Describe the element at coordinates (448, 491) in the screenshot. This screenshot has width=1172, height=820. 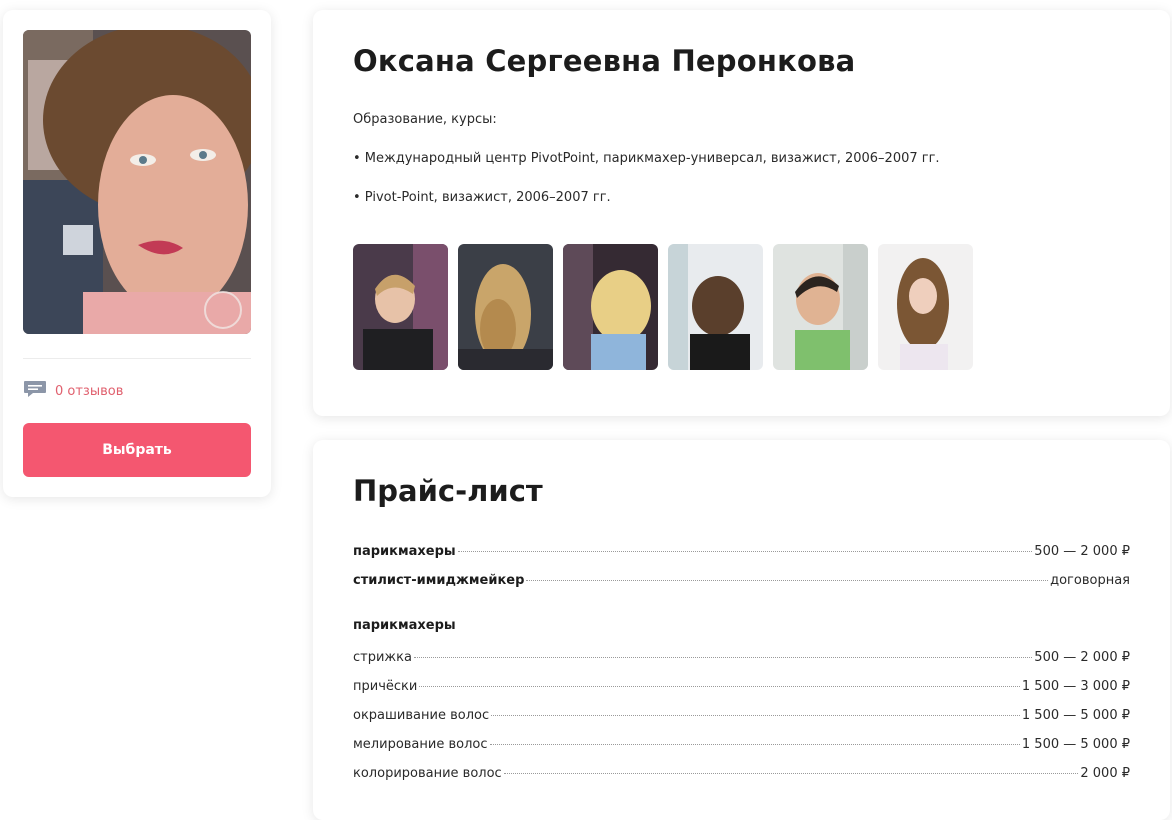
I see `price-list-title: Прайс-лист` at that location.